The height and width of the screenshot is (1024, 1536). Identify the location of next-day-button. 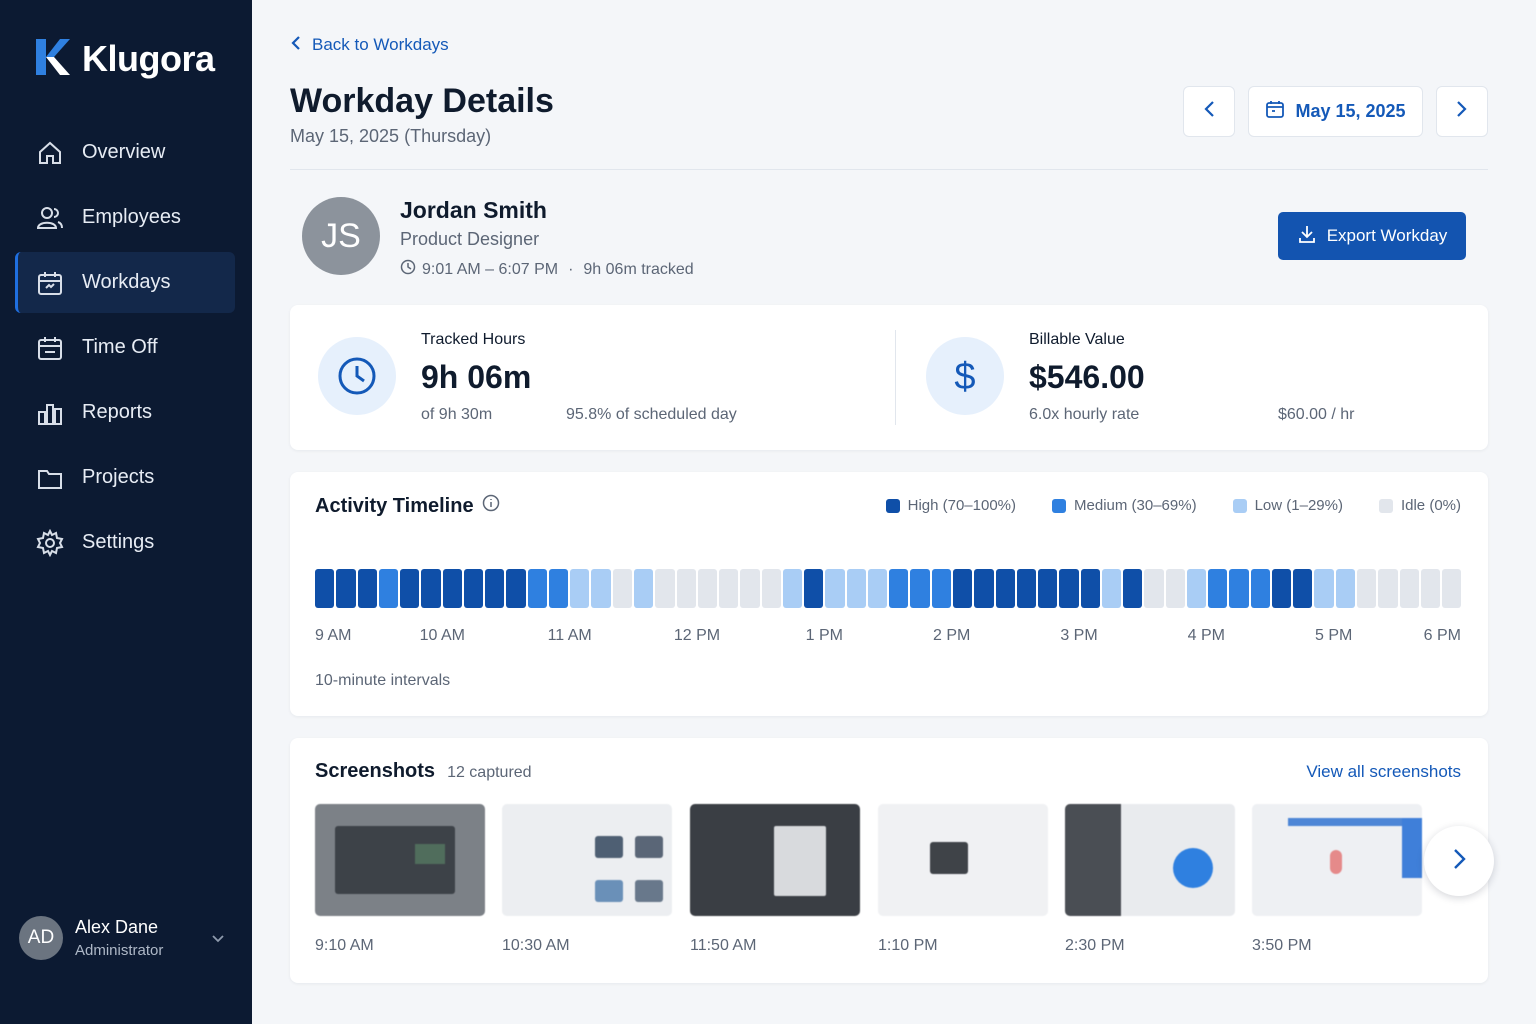
(1462, 111).